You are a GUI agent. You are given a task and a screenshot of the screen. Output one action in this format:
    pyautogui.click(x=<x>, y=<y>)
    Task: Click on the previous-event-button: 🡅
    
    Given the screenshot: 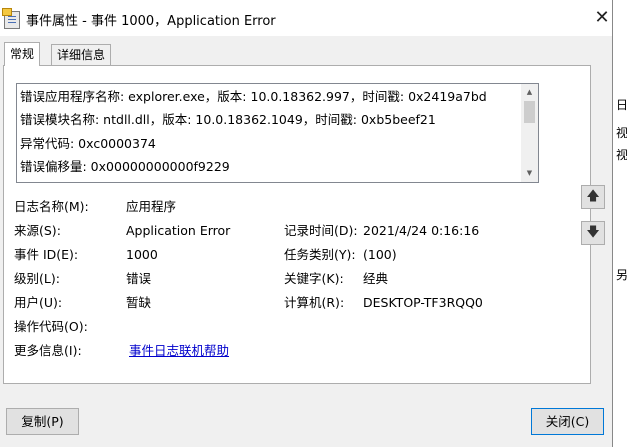 What is the action you would take?
    pyautogui.click(x=593, y=197)
    